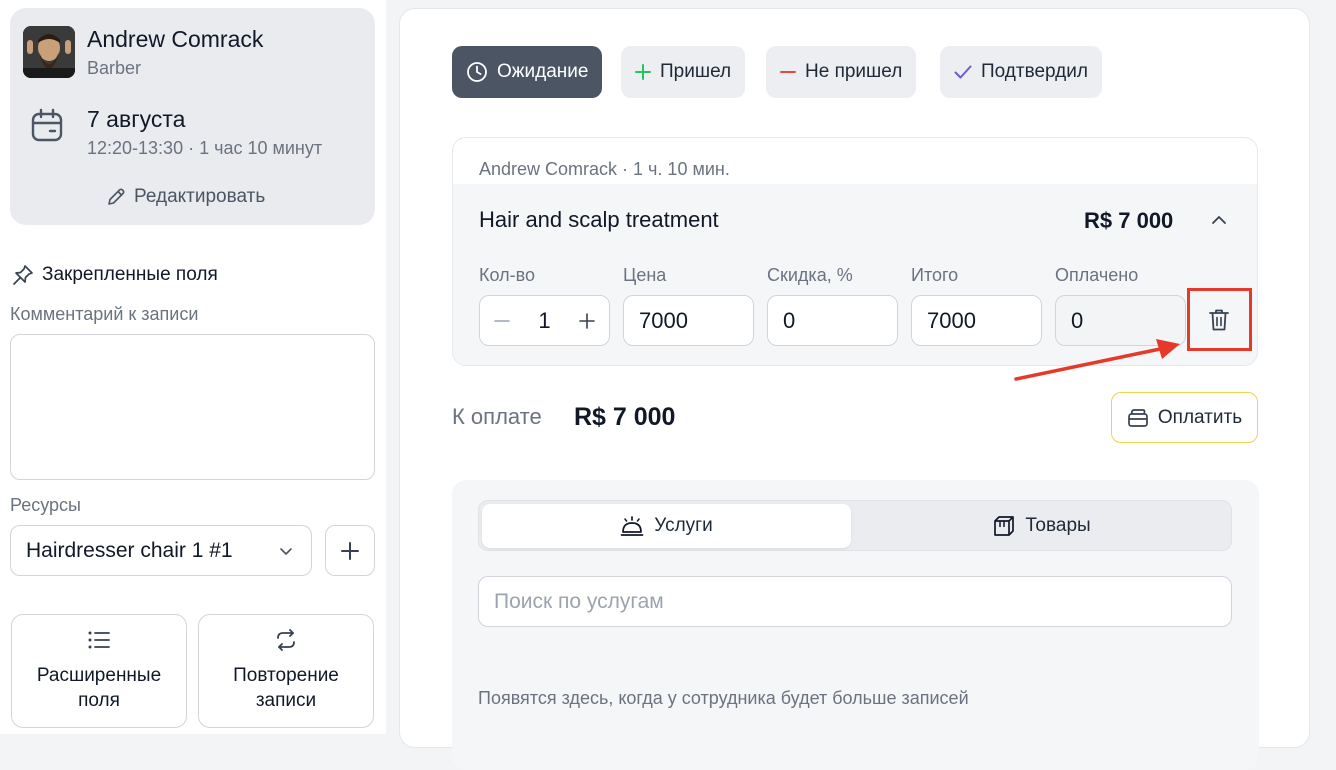  I want to click on service-title: Hair and scalp treatment, so click(599, 219).